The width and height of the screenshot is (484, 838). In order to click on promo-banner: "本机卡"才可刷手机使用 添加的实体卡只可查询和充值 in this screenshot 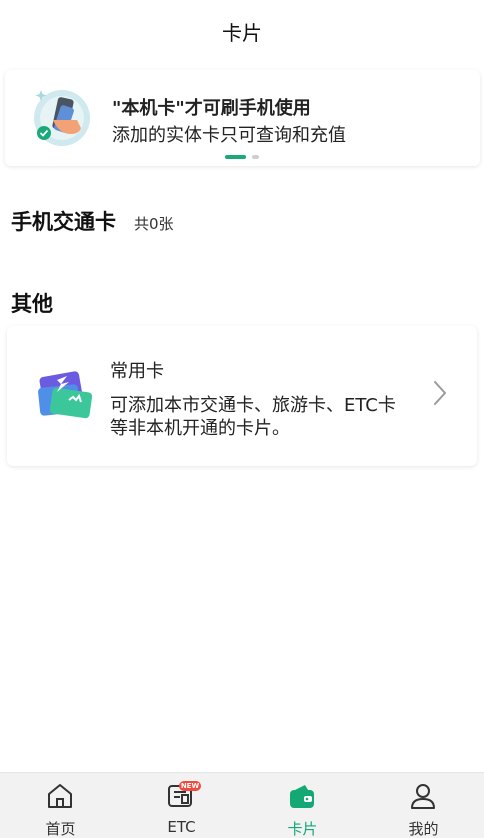, I will do `click(242, 118)`.